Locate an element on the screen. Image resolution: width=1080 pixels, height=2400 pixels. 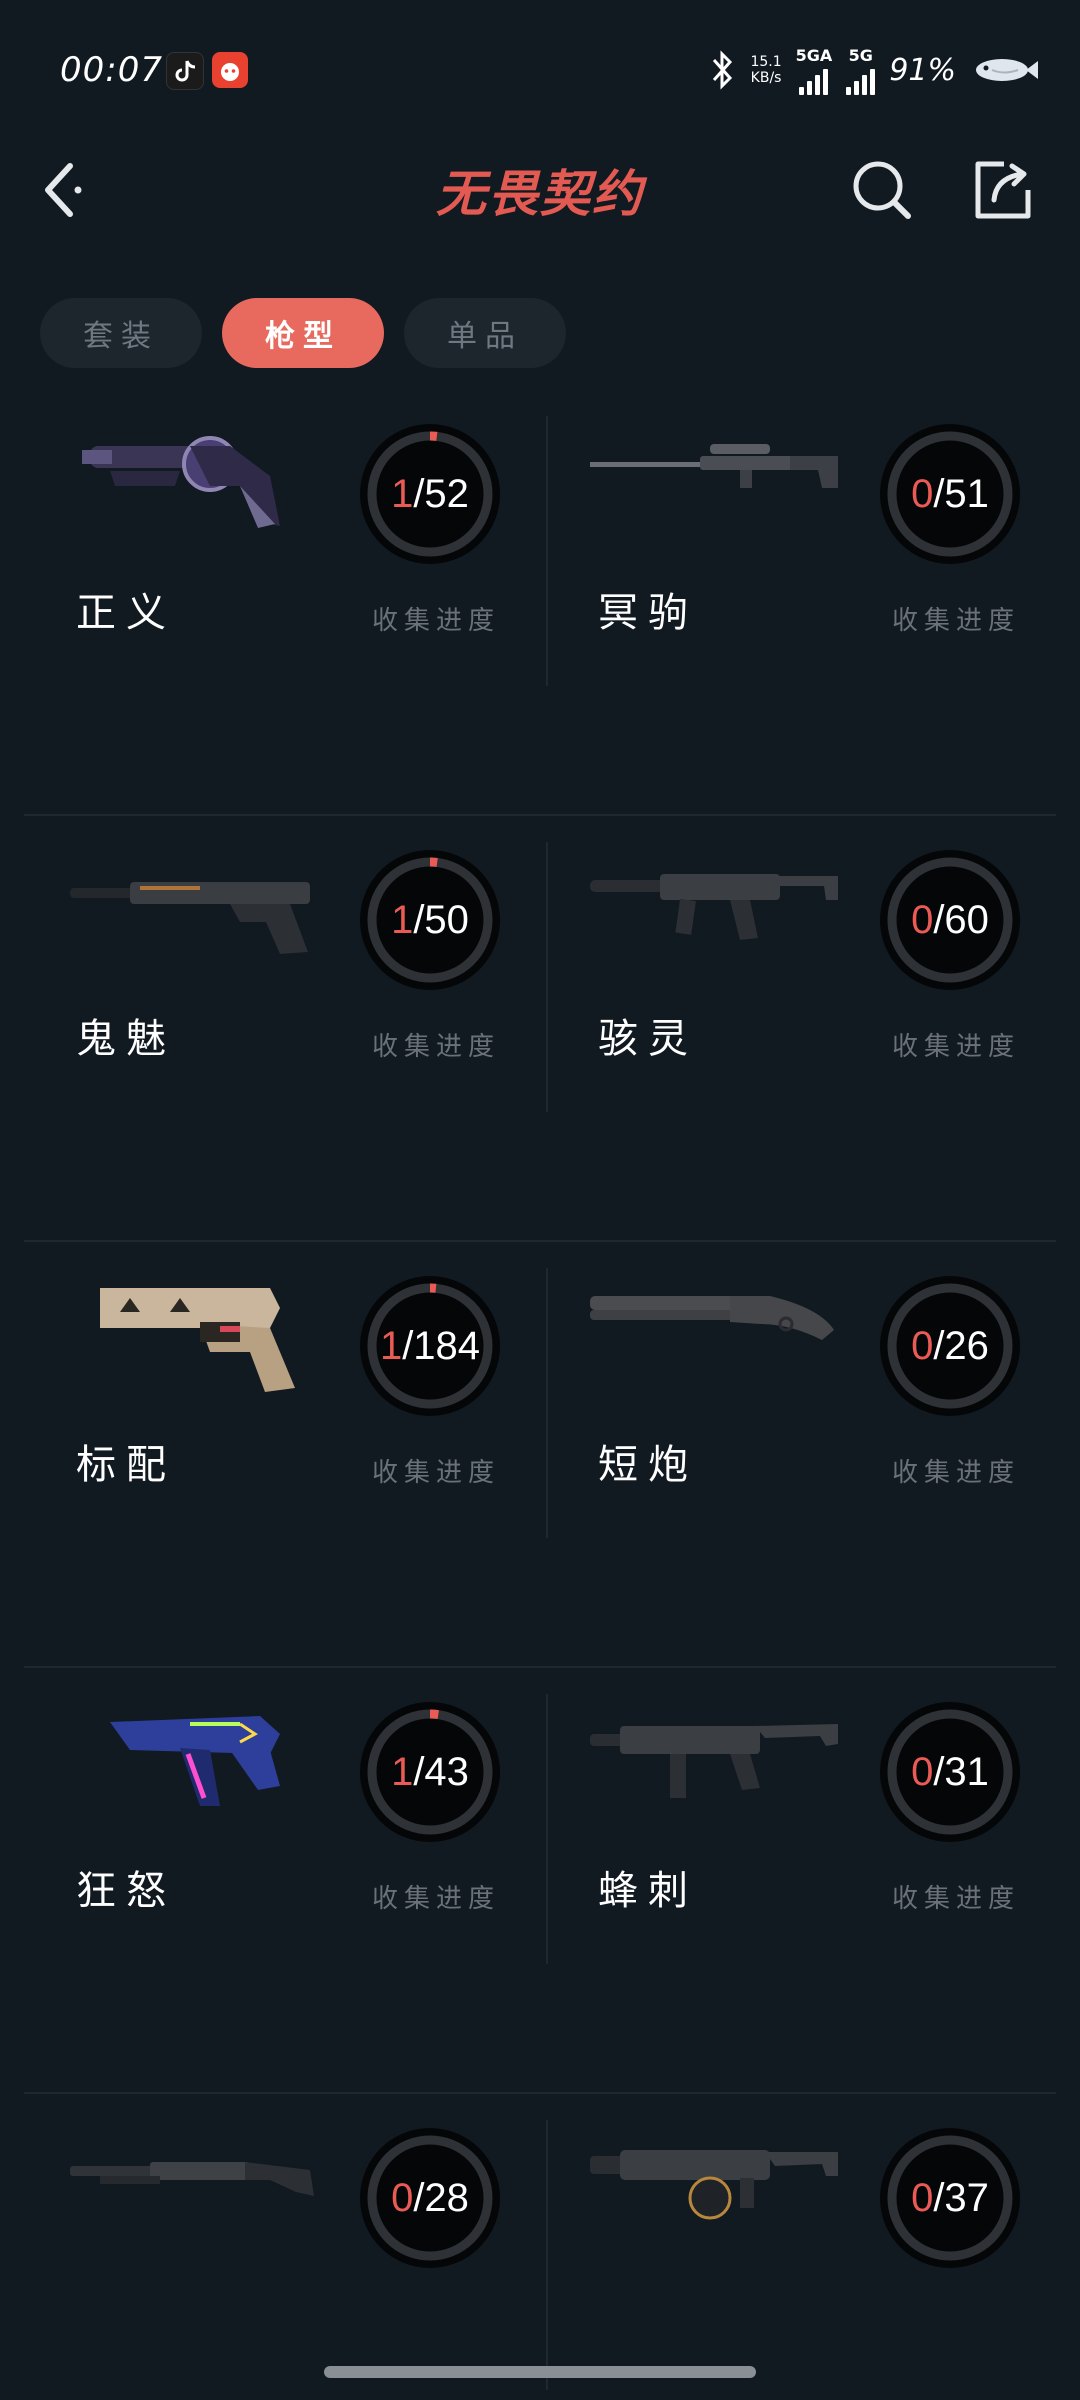
header-bar: 无畏契约 is located at coordinates (540, 190).